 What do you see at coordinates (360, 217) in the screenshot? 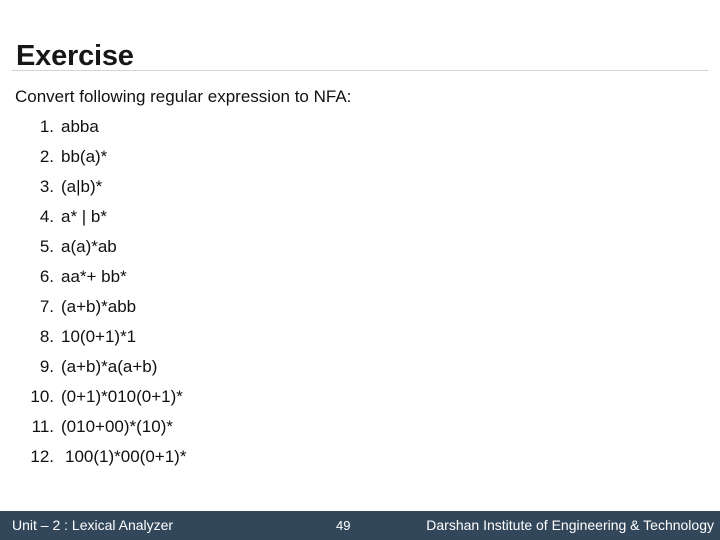
I see `list-item: 4. a* | b*` at bounding box center [360, 217].